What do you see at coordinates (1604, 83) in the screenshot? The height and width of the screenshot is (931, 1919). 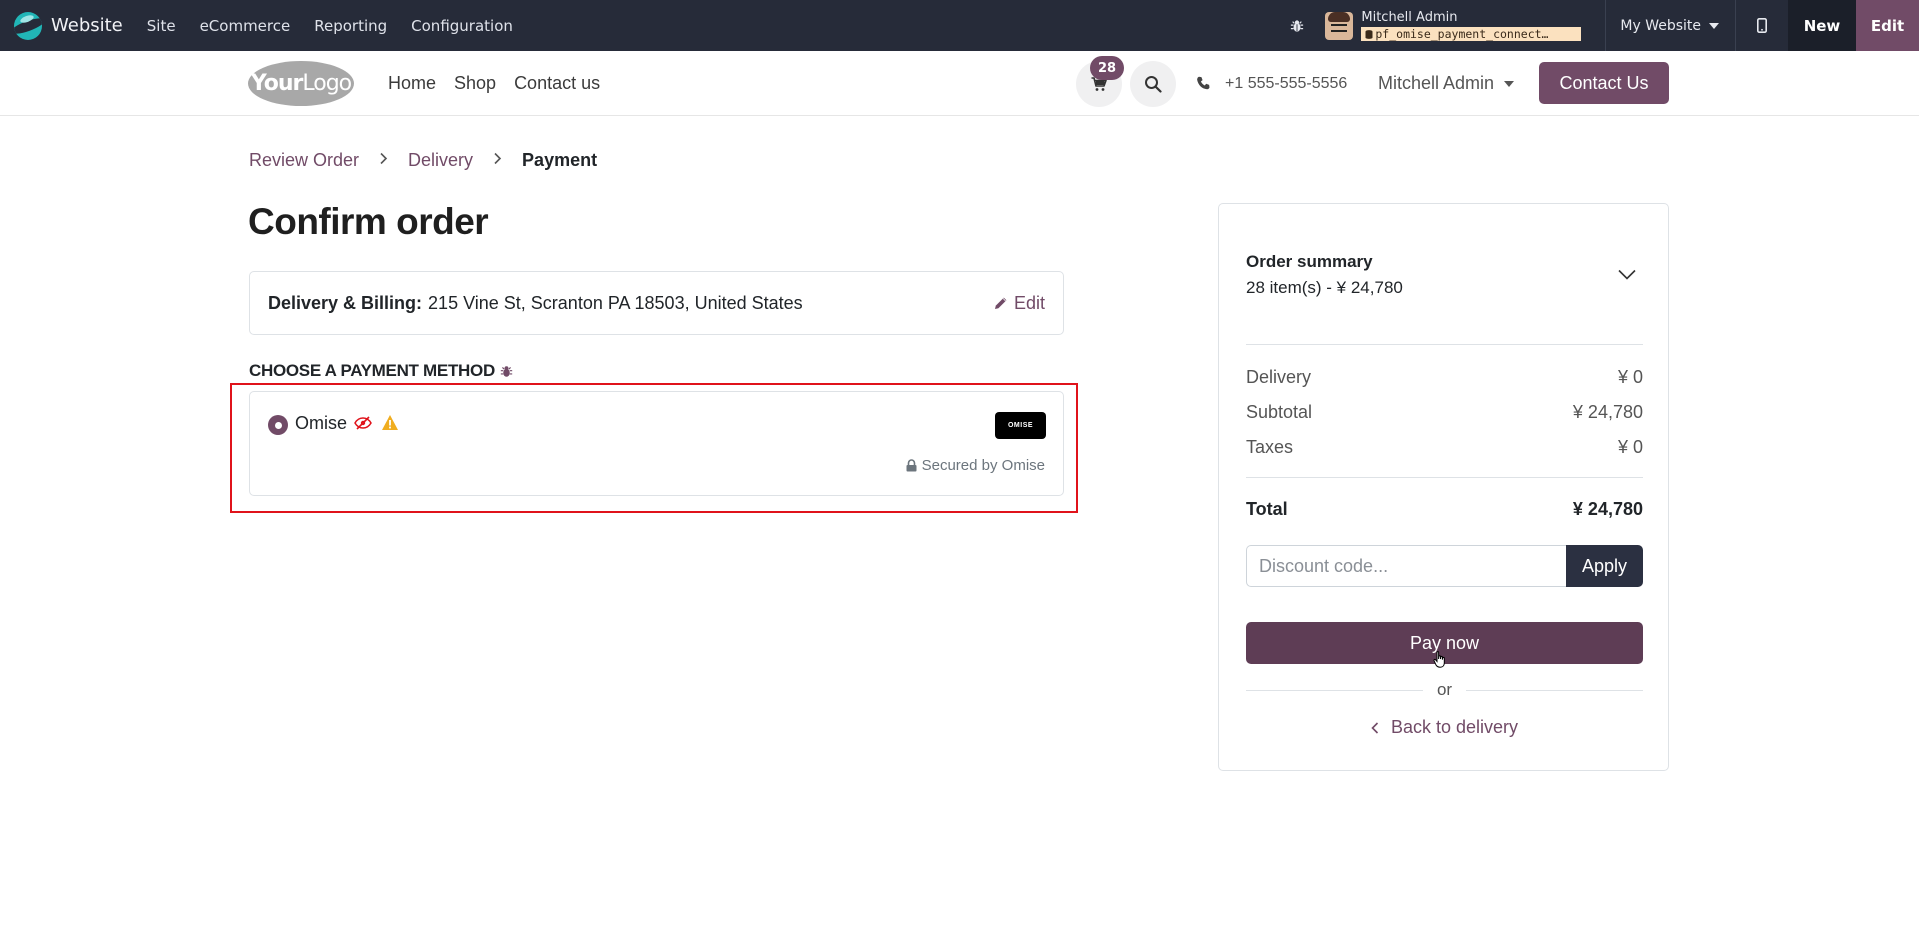 I see `contact-us-button: Contact Us` at bounding box center [1604, 83].